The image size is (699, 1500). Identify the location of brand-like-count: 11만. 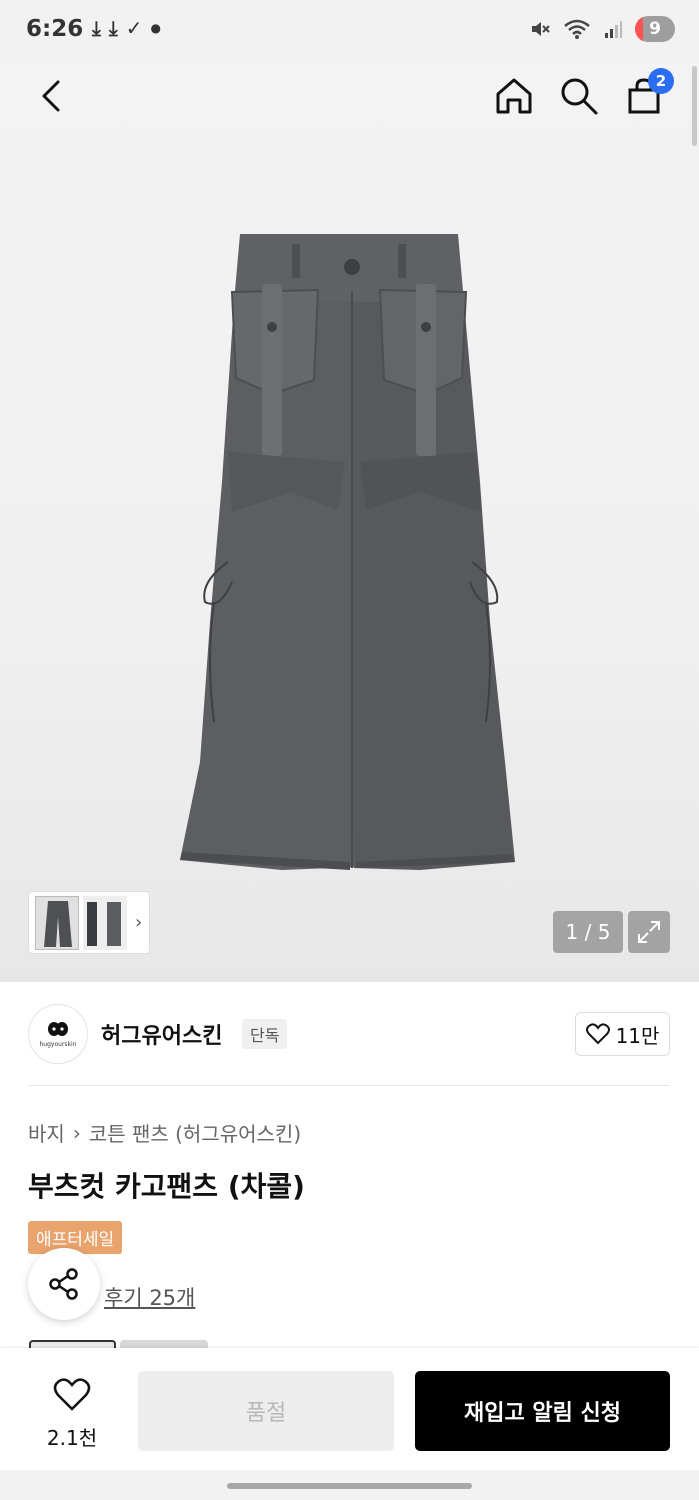
(637, 1035).